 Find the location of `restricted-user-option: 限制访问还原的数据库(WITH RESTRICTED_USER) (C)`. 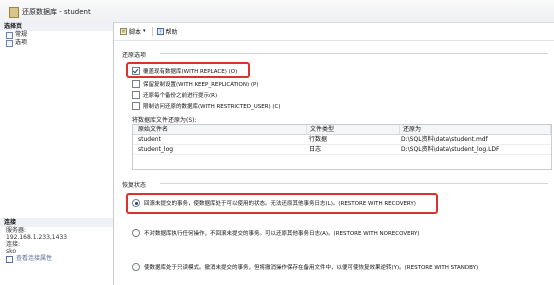

restricted-user-option: 限制访问还原的数据库(WITH RESTRICTED_USER) (C) is located at coordinates (206, 106).